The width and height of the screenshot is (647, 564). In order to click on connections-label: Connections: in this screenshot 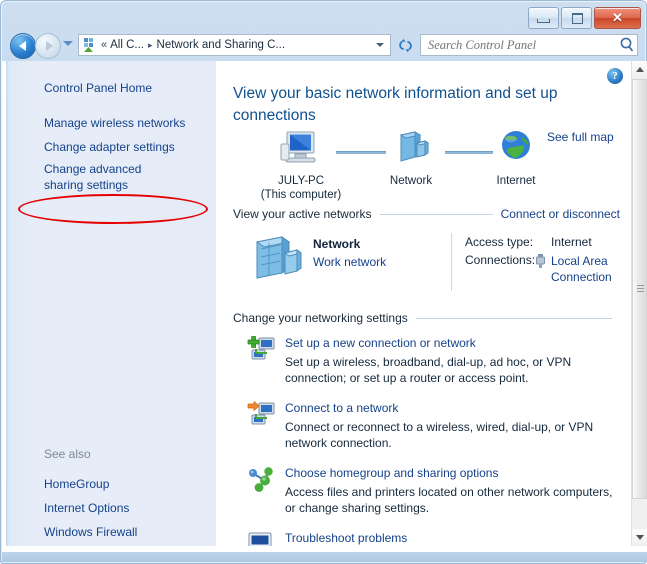, I will do `click(500, 260)`.